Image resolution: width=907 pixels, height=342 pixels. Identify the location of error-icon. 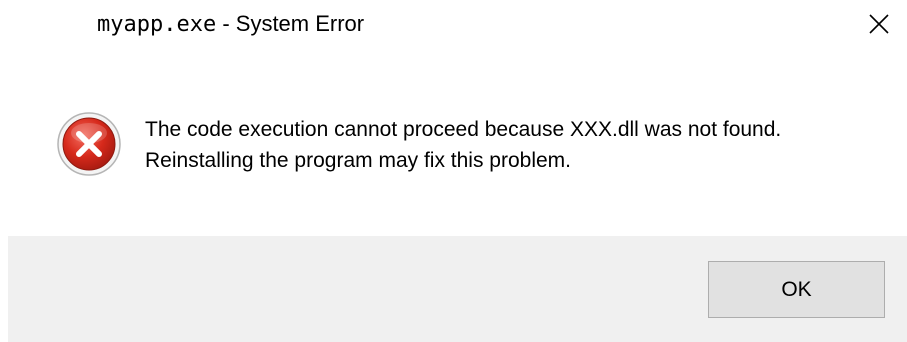
(89, 144).